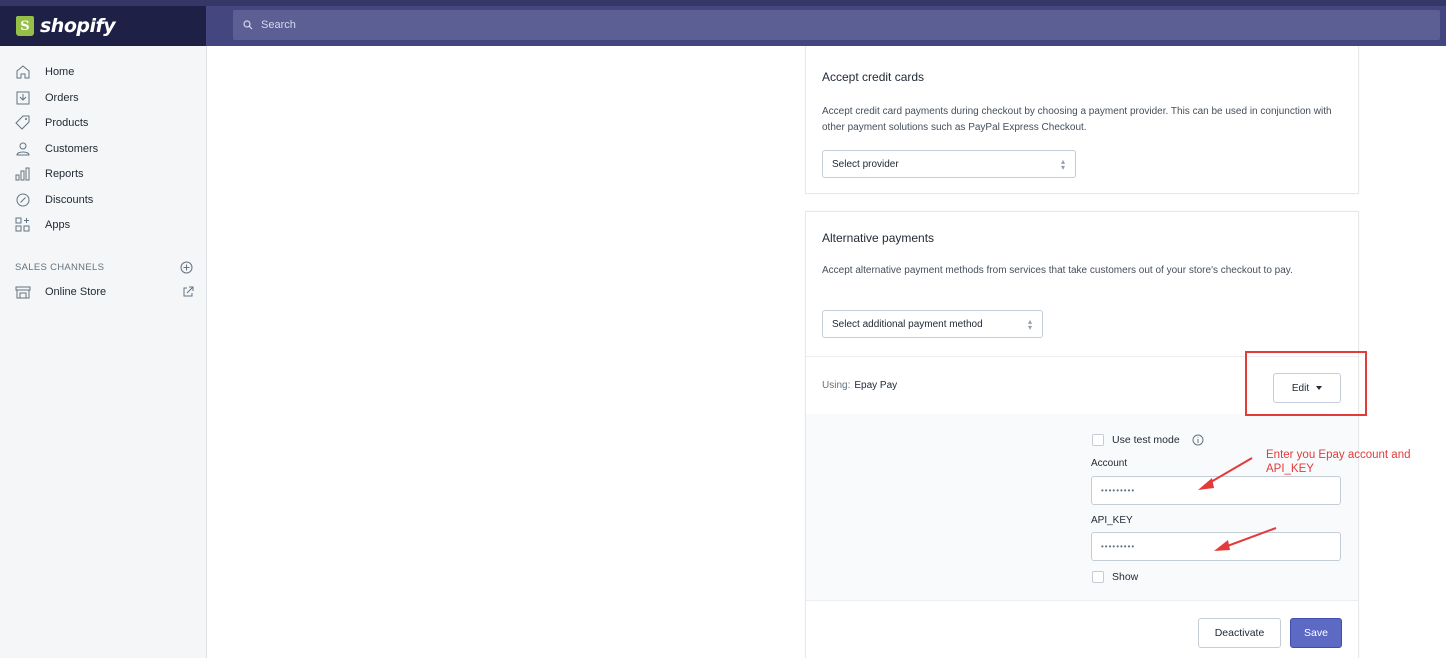 The image size is (1446, 658). What do you see at coordinates (878, 238) in the screenshot?
I see `alternative-payments-title: Alternative payments` at bounding box center [878, 238].